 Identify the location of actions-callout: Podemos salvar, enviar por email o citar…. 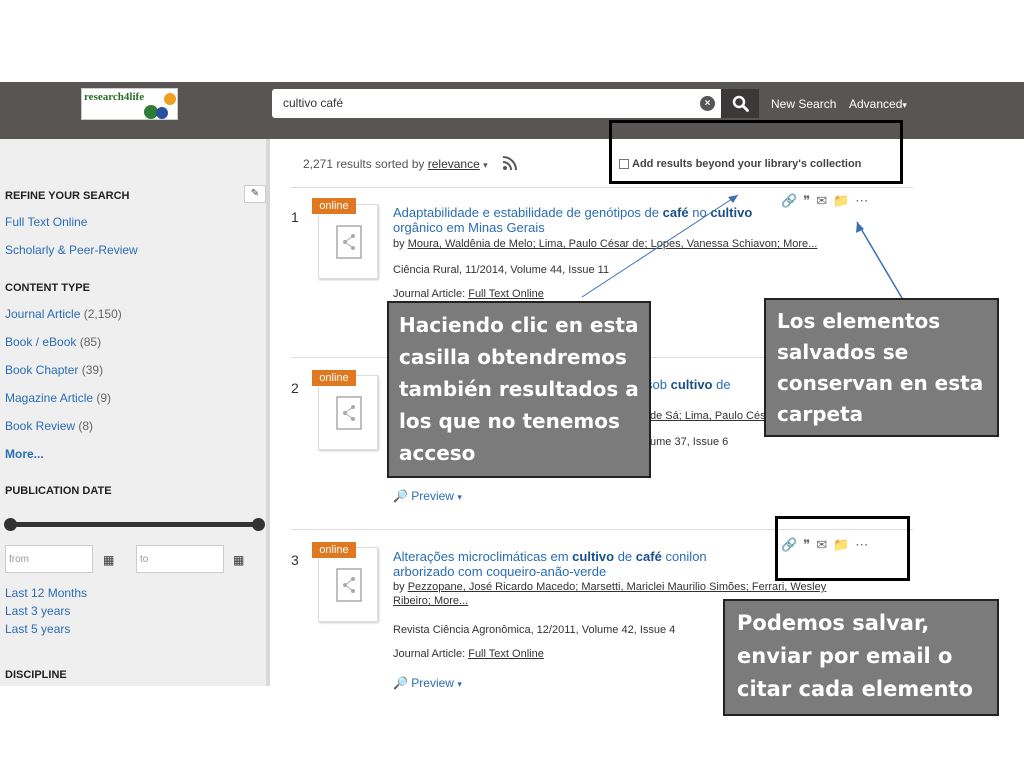
(861, 657).